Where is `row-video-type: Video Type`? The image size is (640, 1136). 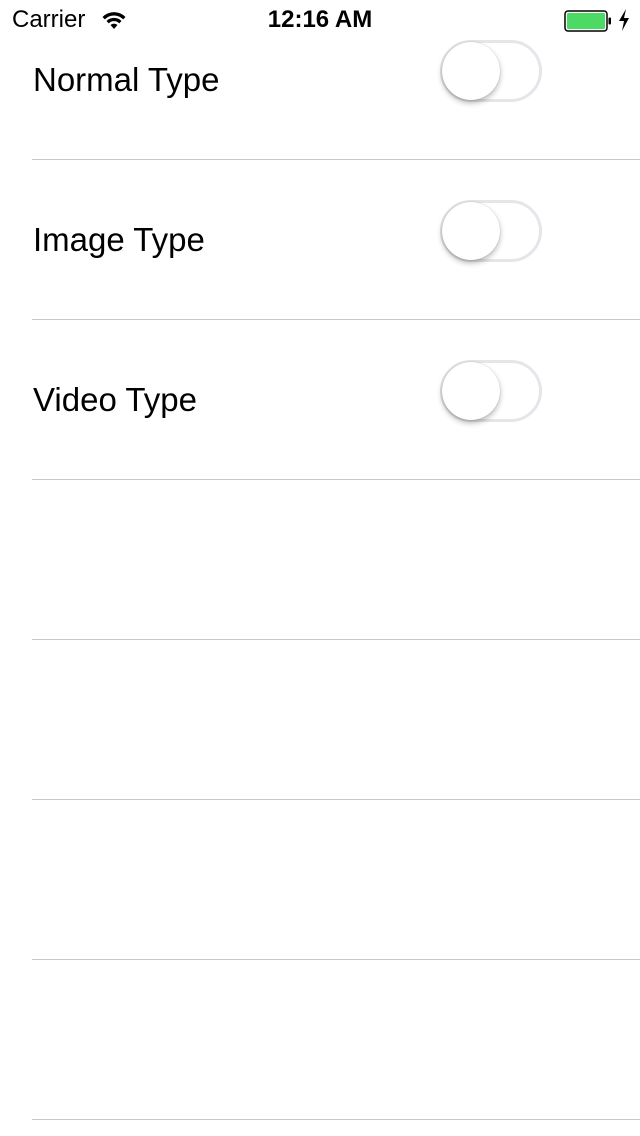
row-video-type: Video Type is located at coordinates (320, 400).